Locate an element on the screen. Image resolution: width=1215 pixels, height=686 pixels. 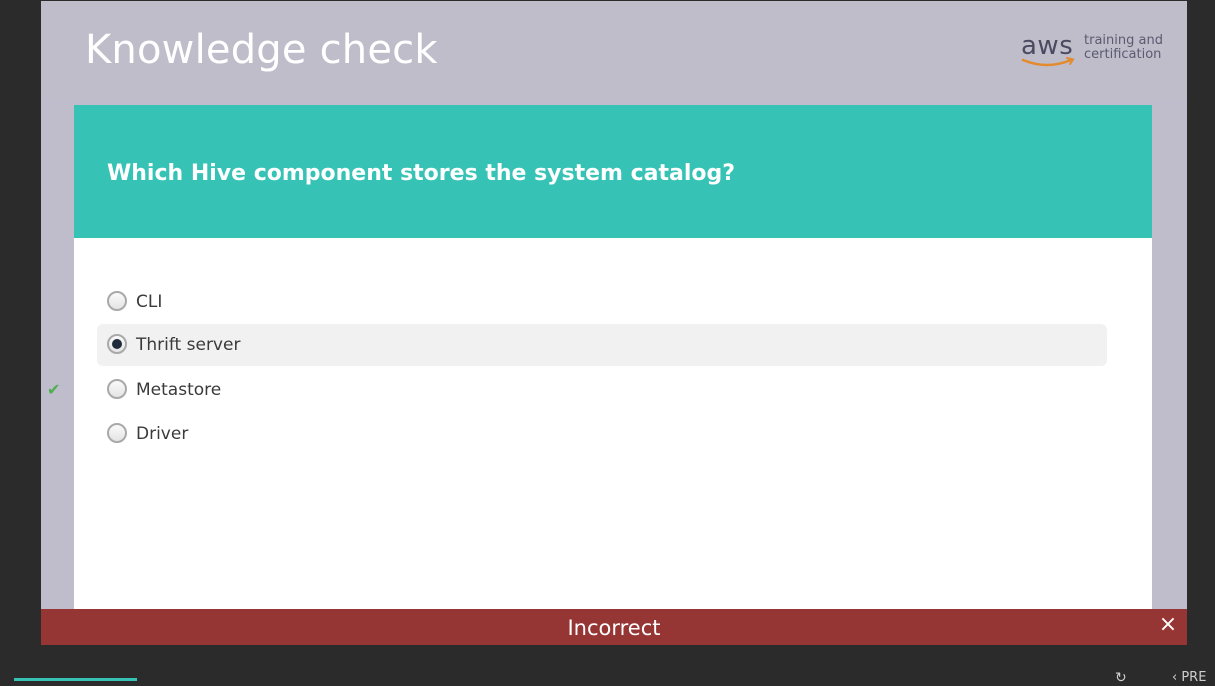
prev-label: PRE is located at coordinates (1194, 677).